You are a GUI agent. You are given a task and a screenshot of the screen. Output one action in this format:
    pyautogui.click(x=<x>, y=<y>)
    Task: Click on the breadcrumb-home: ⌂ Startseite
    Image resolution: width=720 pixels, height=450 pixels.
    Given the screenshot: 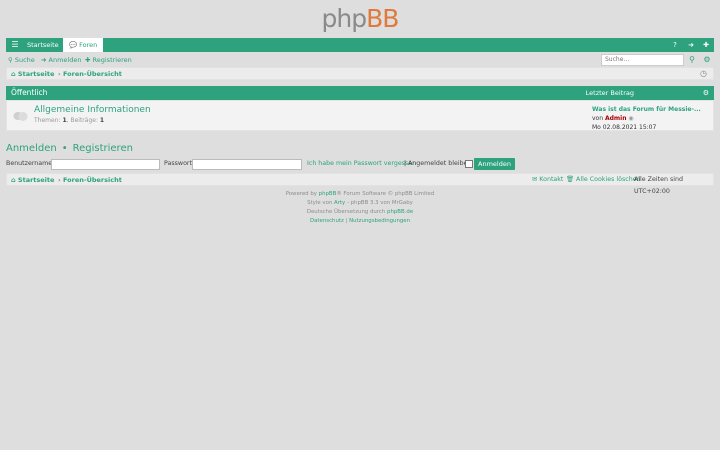 What is the action you would take?
    pyautogui.click(x=32, y=74)
    